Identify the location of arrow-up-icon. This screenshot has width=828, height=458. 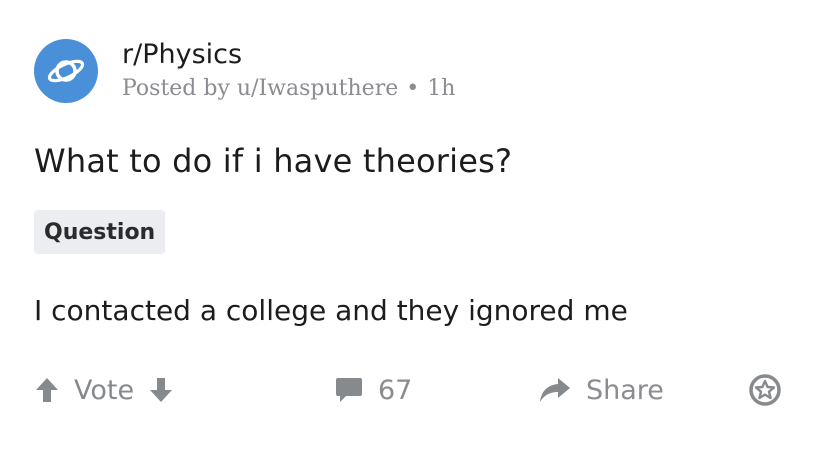
(47, 390).